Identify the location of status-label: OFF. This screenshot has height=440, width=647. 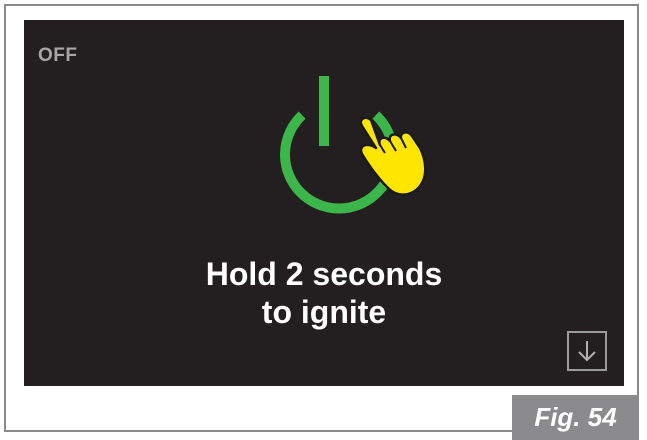
(58, 55).